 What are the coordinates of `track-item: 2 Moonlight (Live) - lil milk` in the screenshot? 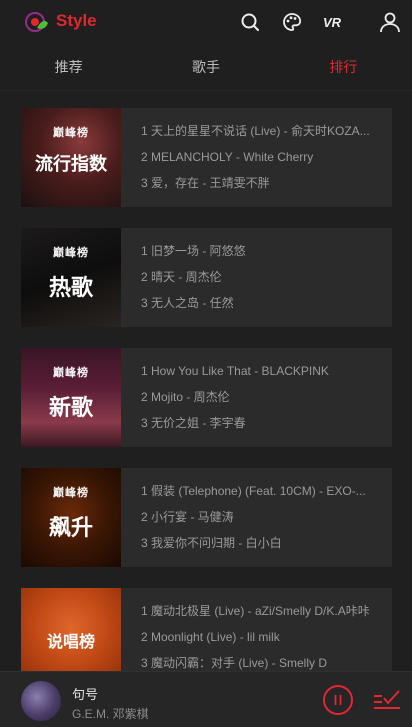 It's located at (257, 643).